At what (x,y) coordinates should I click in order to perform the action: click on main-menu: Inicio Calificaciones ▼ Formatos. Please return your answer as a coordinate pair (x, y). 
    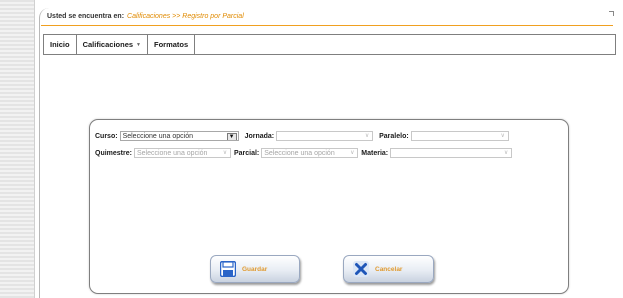
    Looking at the image, I should click on (329, 44).